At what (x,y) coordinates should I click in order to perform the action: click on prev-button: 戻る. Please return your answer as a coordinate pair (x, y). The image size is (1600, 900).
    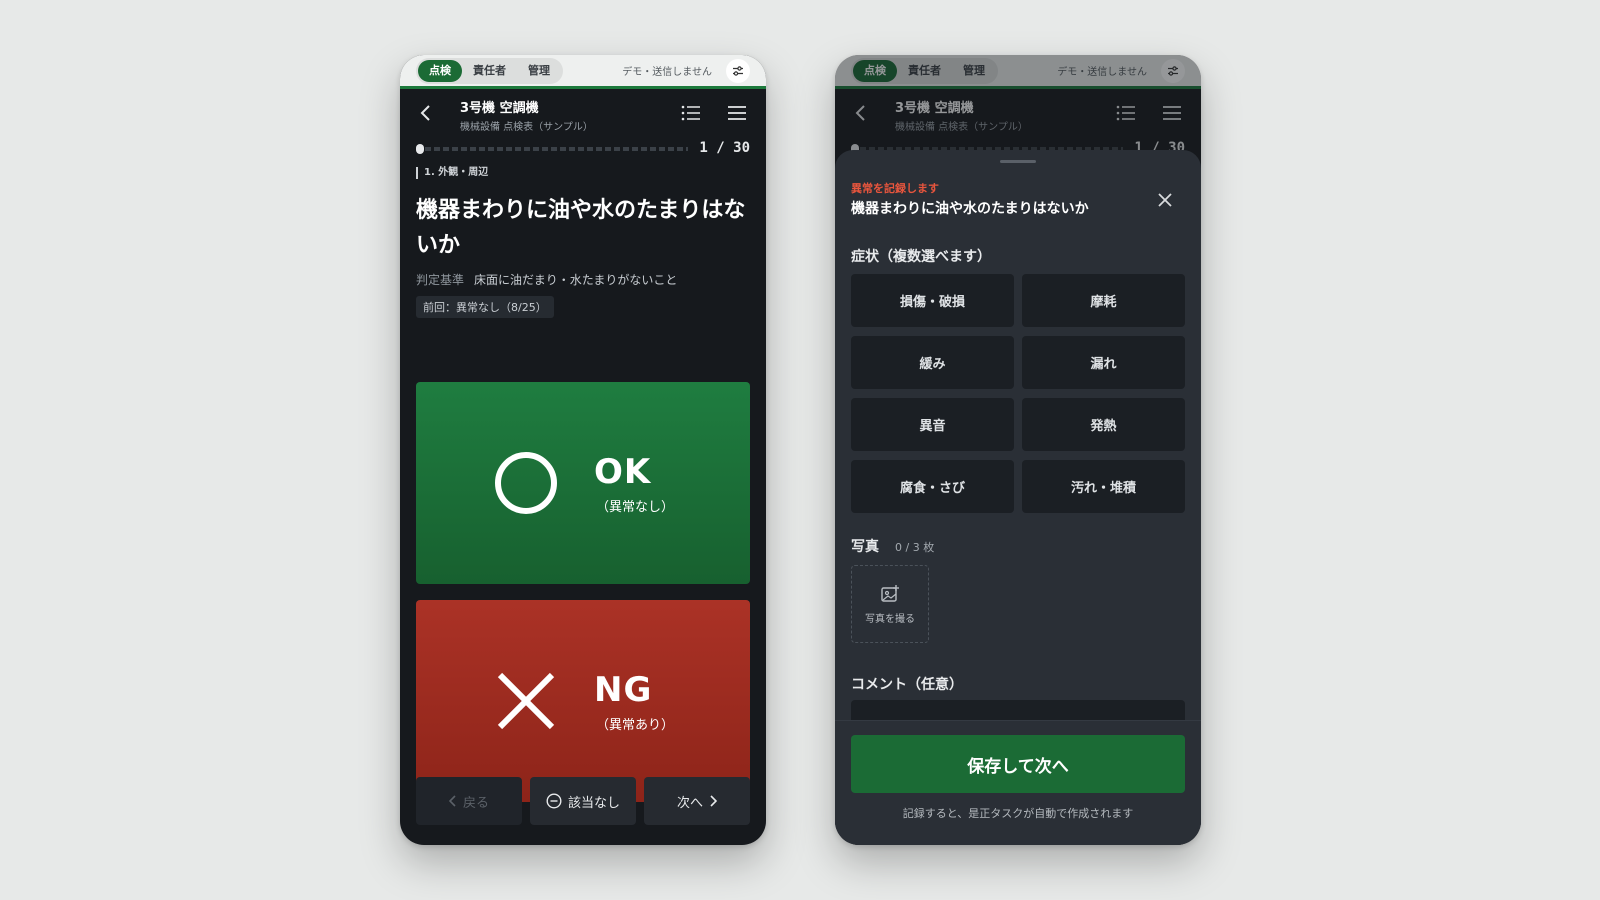
    Looking at the image, I should click on (469, 801).